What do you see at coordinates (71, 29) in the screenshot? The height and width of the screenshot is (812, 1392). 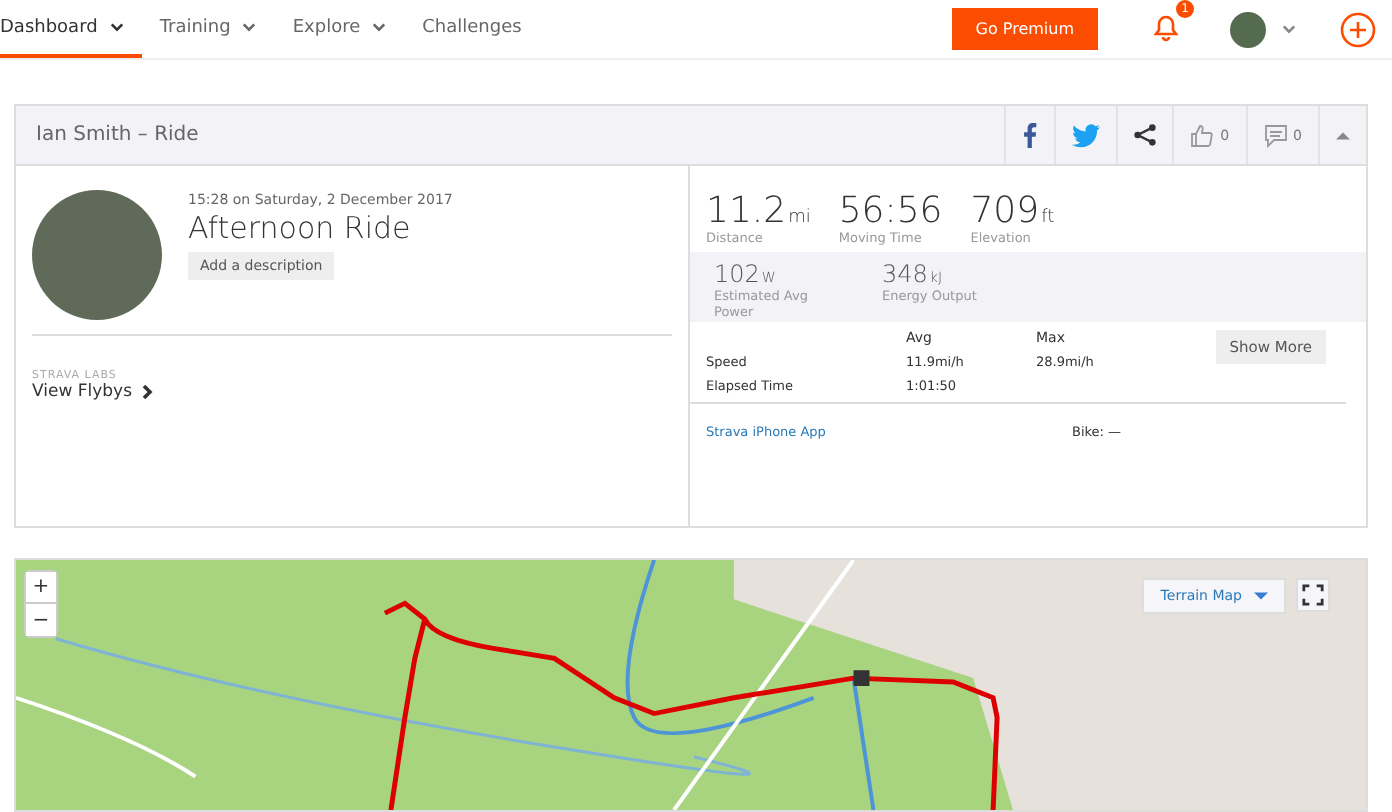 I see `nav-tab: Dashboard` at bounding box center [71, 29].